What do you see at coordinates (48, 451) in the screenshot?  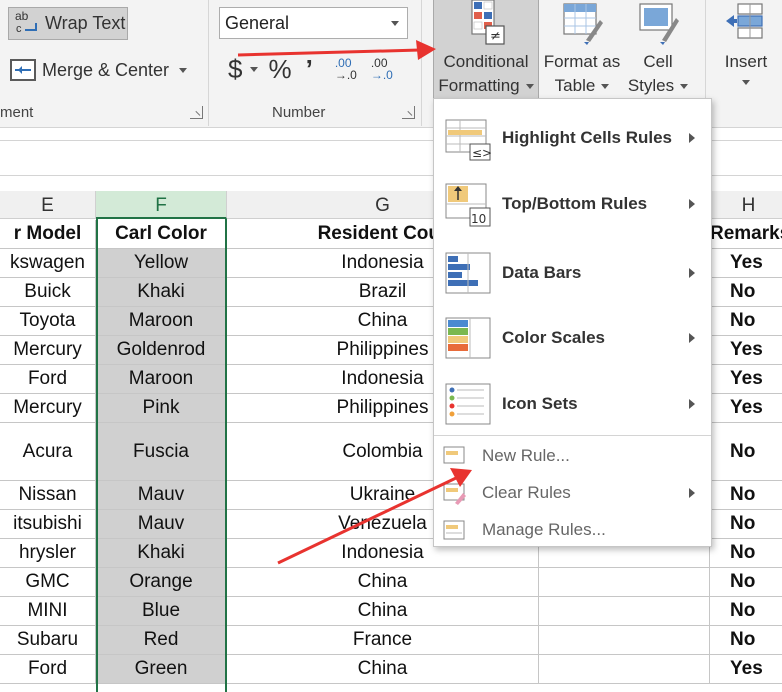 I see `cell-model: Acura` at bounding box center [48, 451].